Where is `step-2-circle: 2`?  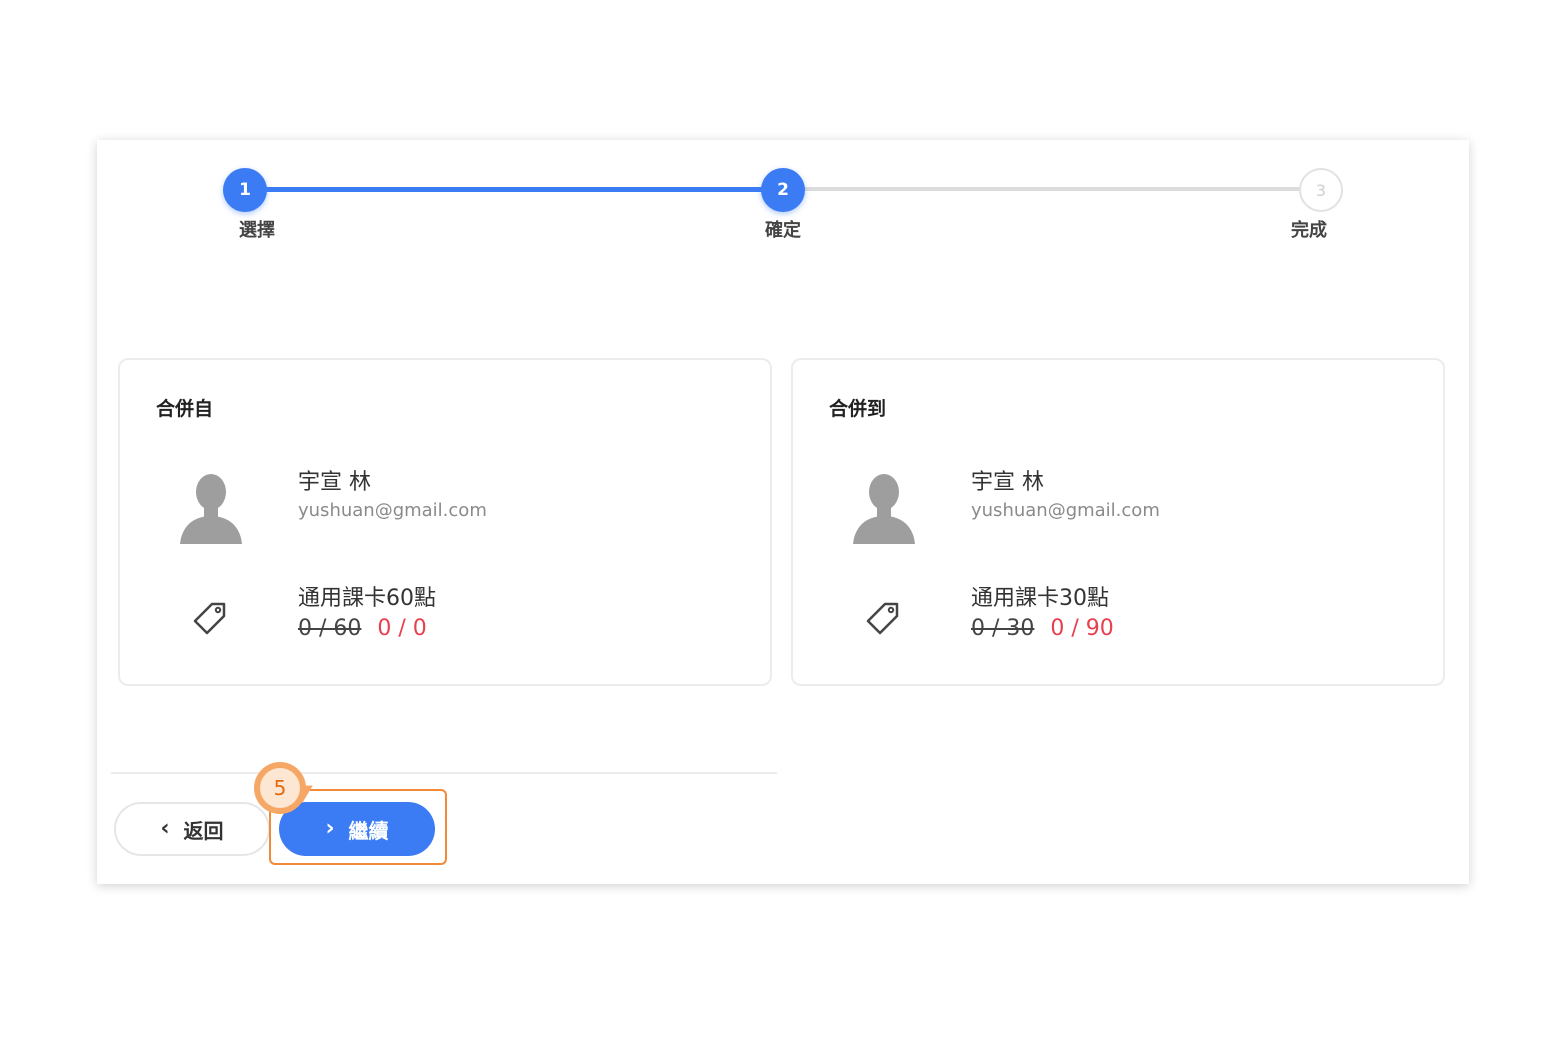
step-2-circle: 2 is located at coordinates (783, 190).